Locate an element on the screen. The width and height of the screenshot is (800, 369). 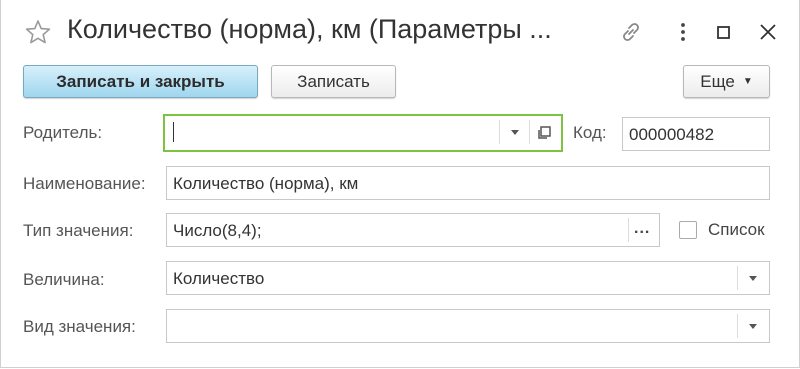
code-label: Код: is located at coordinates (590, 132).